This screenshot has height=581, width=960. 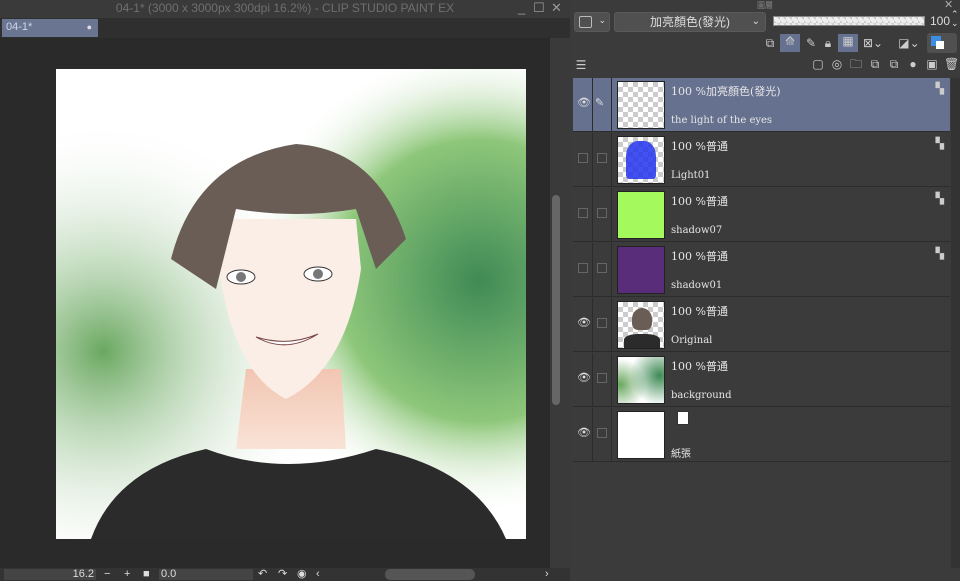 What do you see at coordinates (761, 435) in the screenshot?
I see `layer-row: 👁︎ 紙張` at bounding box center [761, 435].